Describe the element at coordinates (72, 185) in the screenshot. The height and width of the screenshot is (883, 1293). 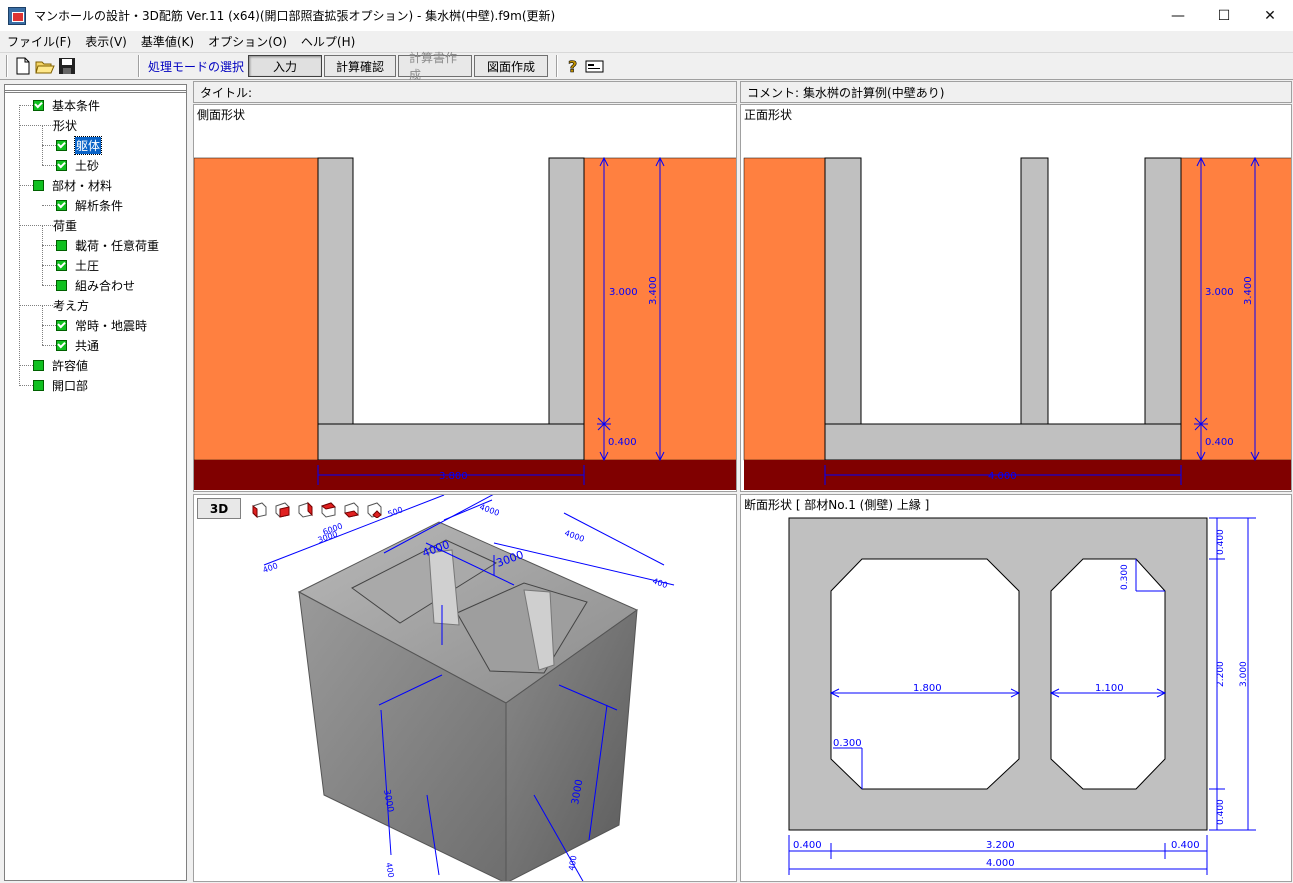
I see `tree-item-members-materials: 部材・材料` at that location.